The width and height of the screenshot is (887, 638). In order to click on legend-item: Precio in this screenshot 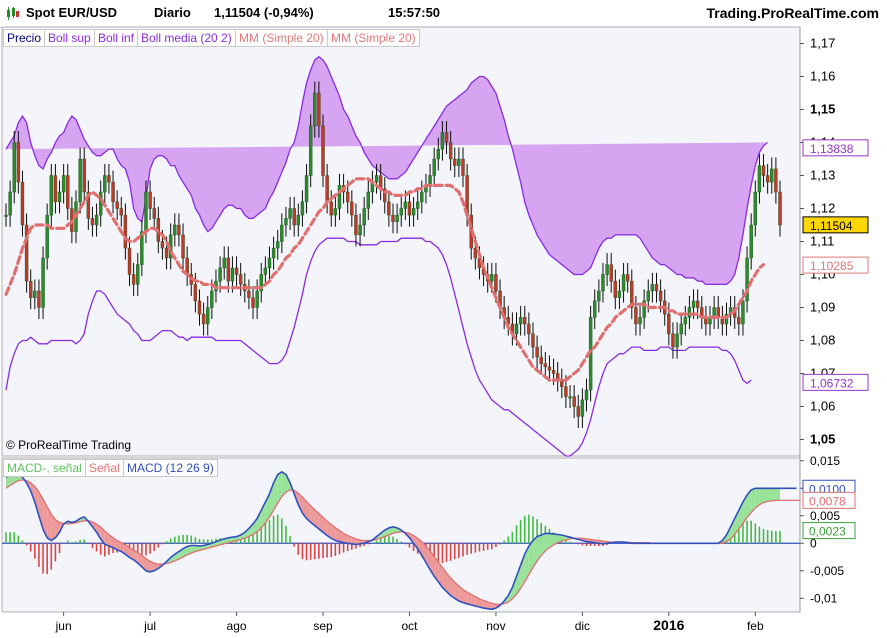, I will do `click(24, 38)`.